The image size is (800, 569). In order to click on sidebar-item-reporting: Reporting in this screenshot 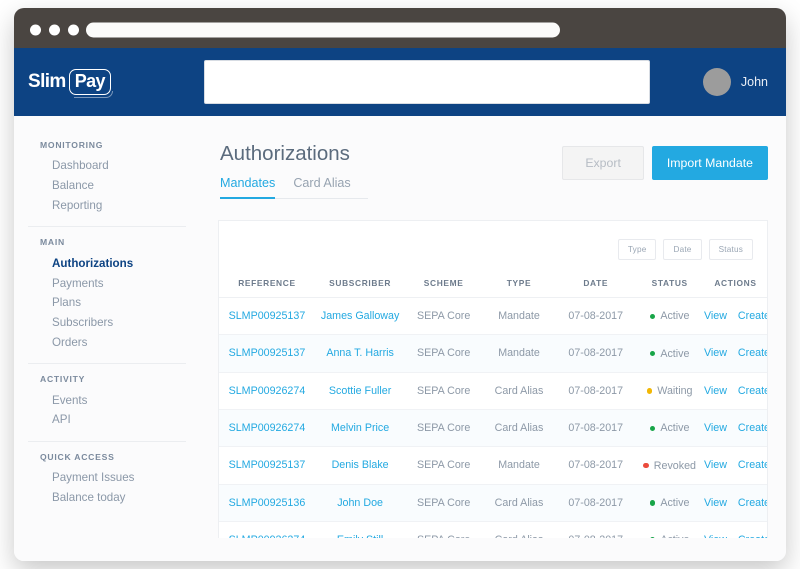, I will do `click(107, 206)`.